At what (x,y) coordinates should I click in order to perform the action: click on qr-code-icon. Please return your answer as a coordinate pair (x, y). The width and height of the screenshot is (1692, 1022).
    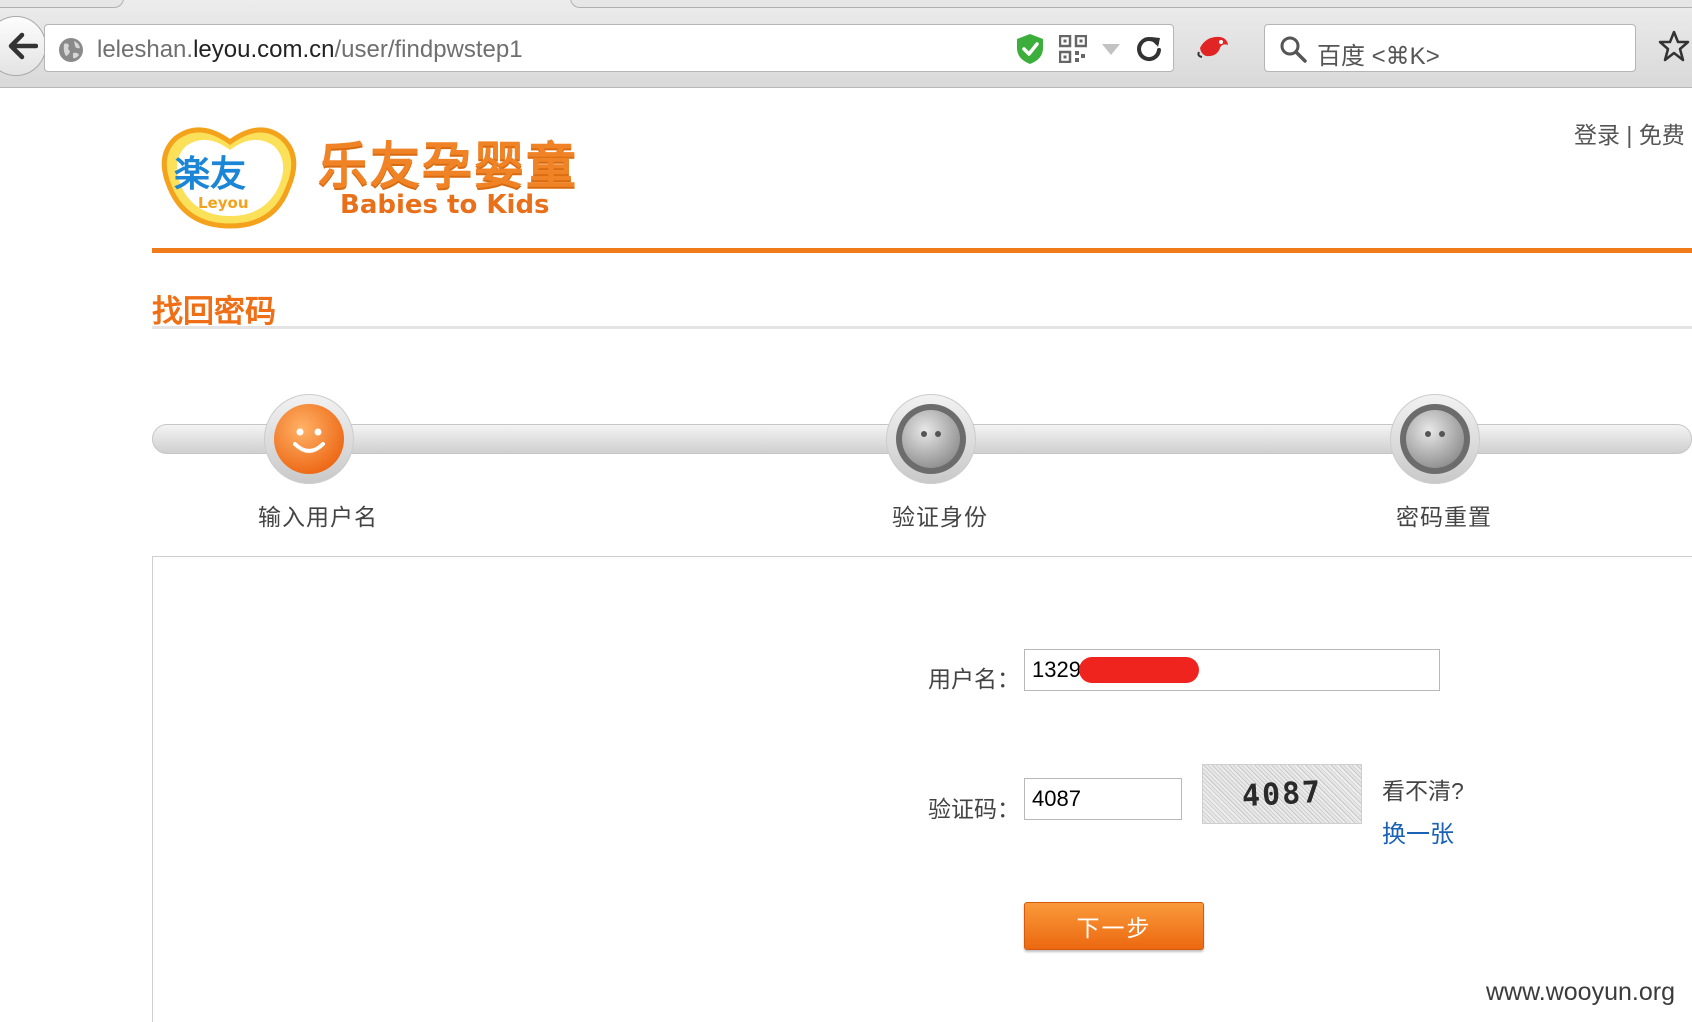
    Looking at the image, I should click on (1073, 49).